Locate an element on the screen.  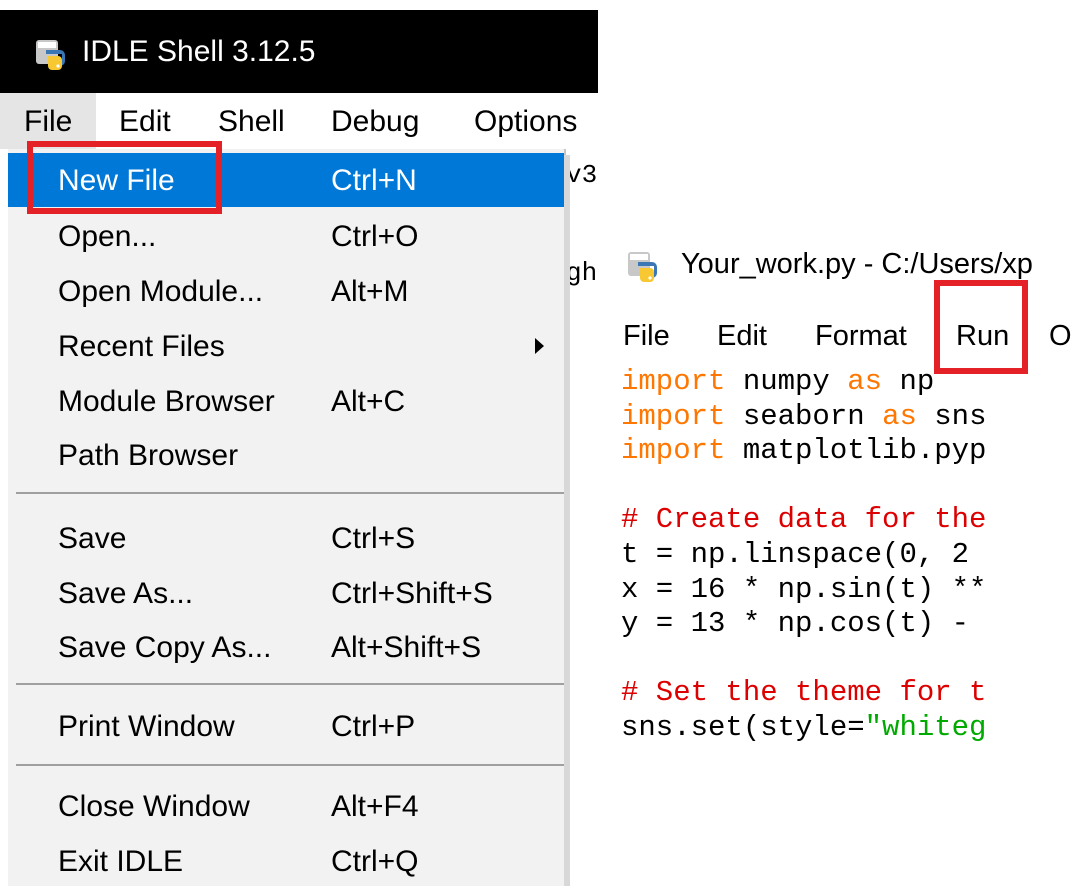
menu-item-exit-idle: Exit IDLE Ctrl+Q is located at coordinates (286, 861).